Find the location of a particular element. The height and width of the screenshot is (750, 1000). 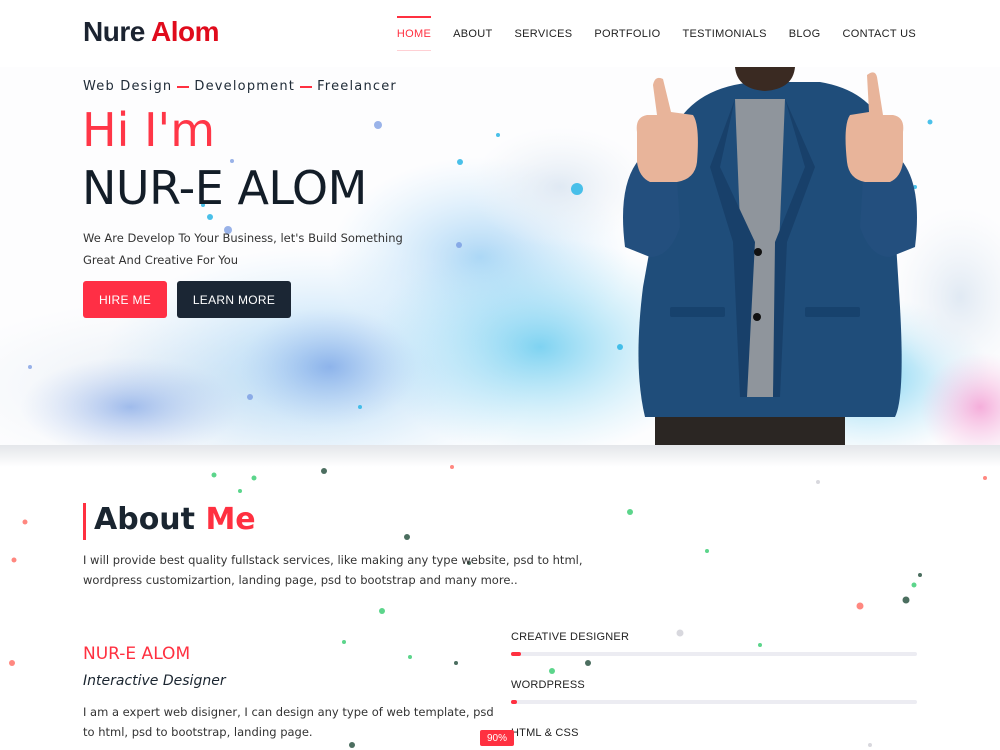

hero-tagline: Web Design Development Freelancer is located at coordinates (240, 86).